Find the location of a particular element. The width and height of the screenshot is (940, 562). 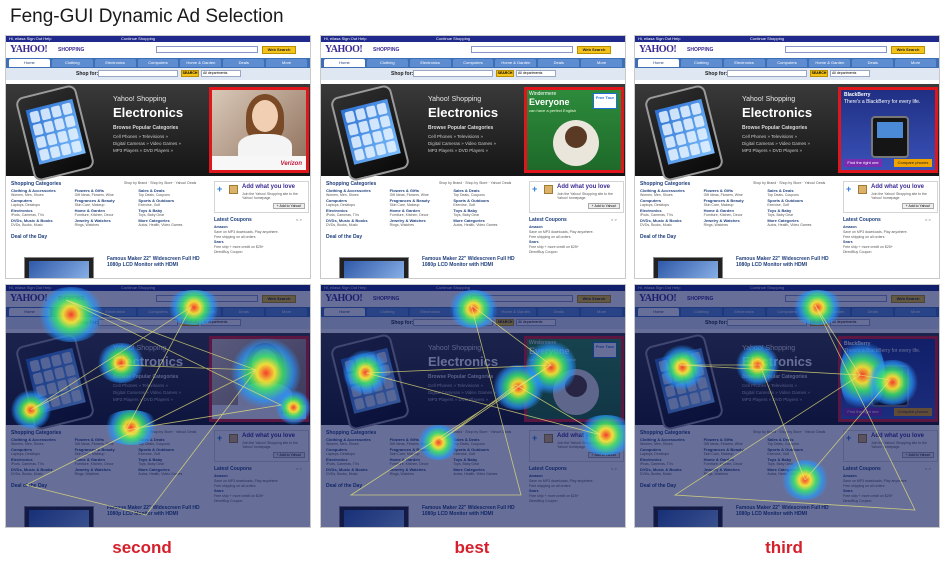

shop-search-button: SEARCH is located at coordinates (819, 73).